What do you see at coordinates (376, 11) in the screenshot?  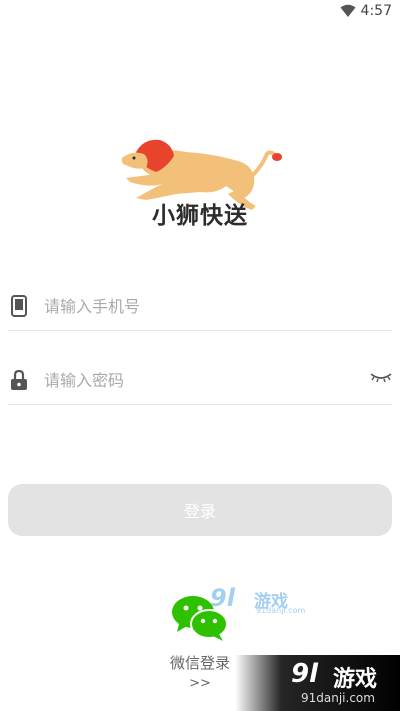 I see `status-time: 4:57` at bounding box center [376, 11].